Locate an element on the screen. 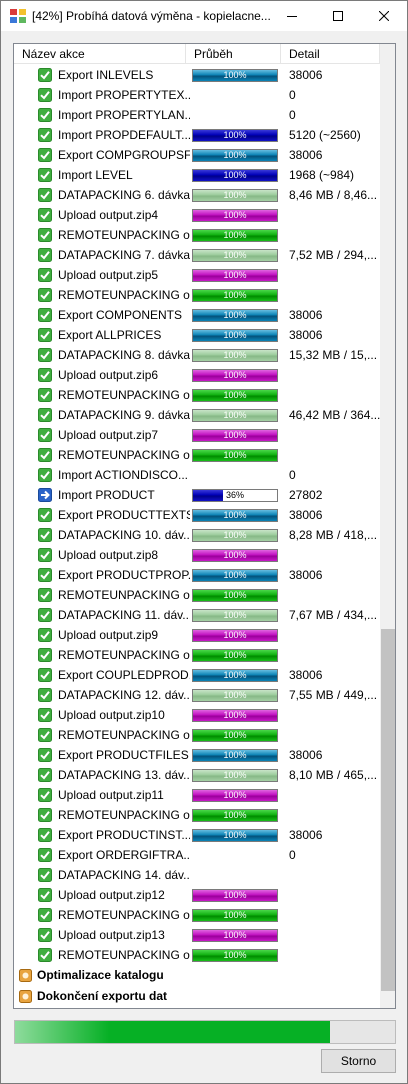 This screenshot has height=1084, width=408. minimize-button is located at coordinates (292, 16).